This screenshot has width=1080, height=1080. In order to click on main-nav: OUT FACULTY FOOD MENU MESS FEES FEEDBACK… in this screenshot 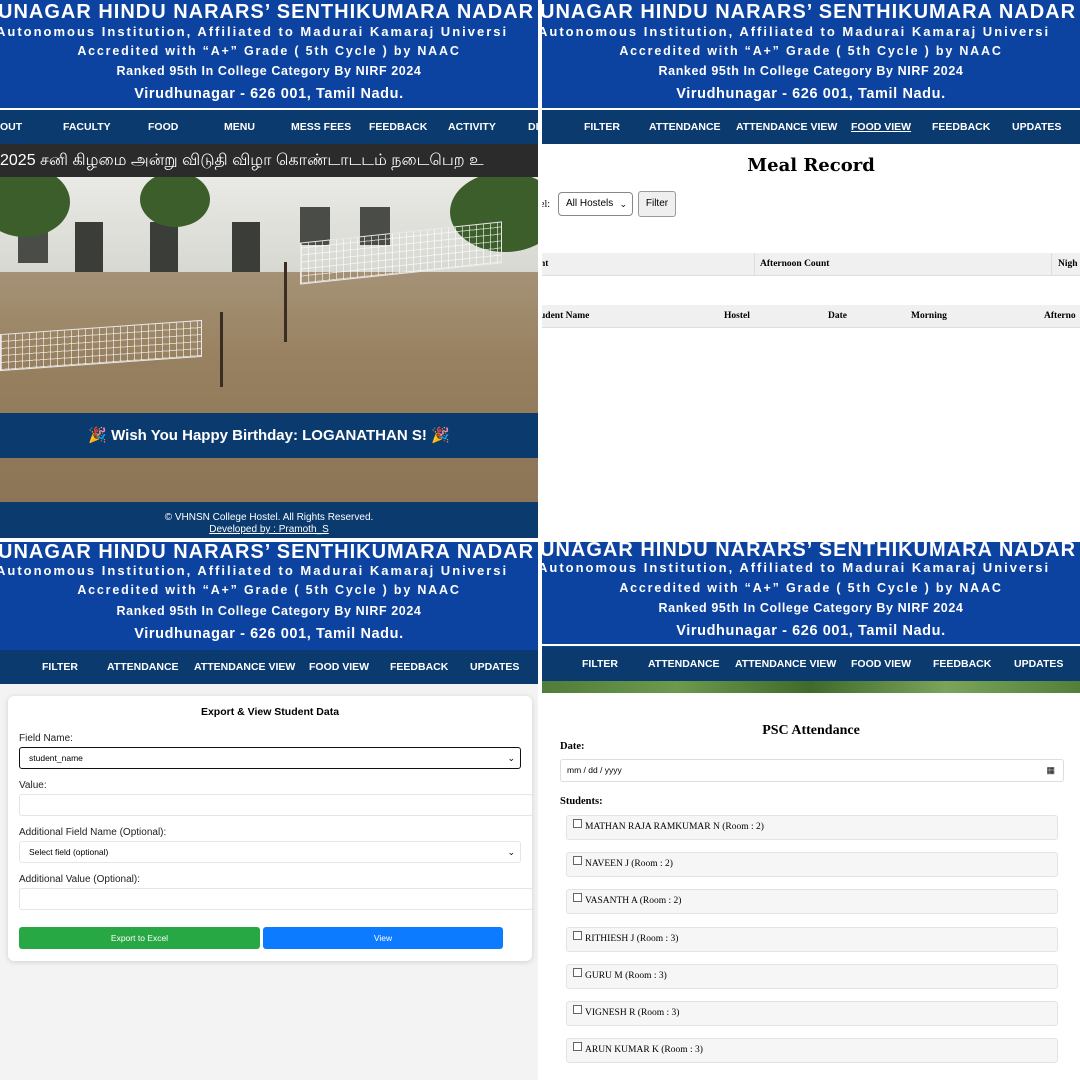, I will do `click(269, 127)`.